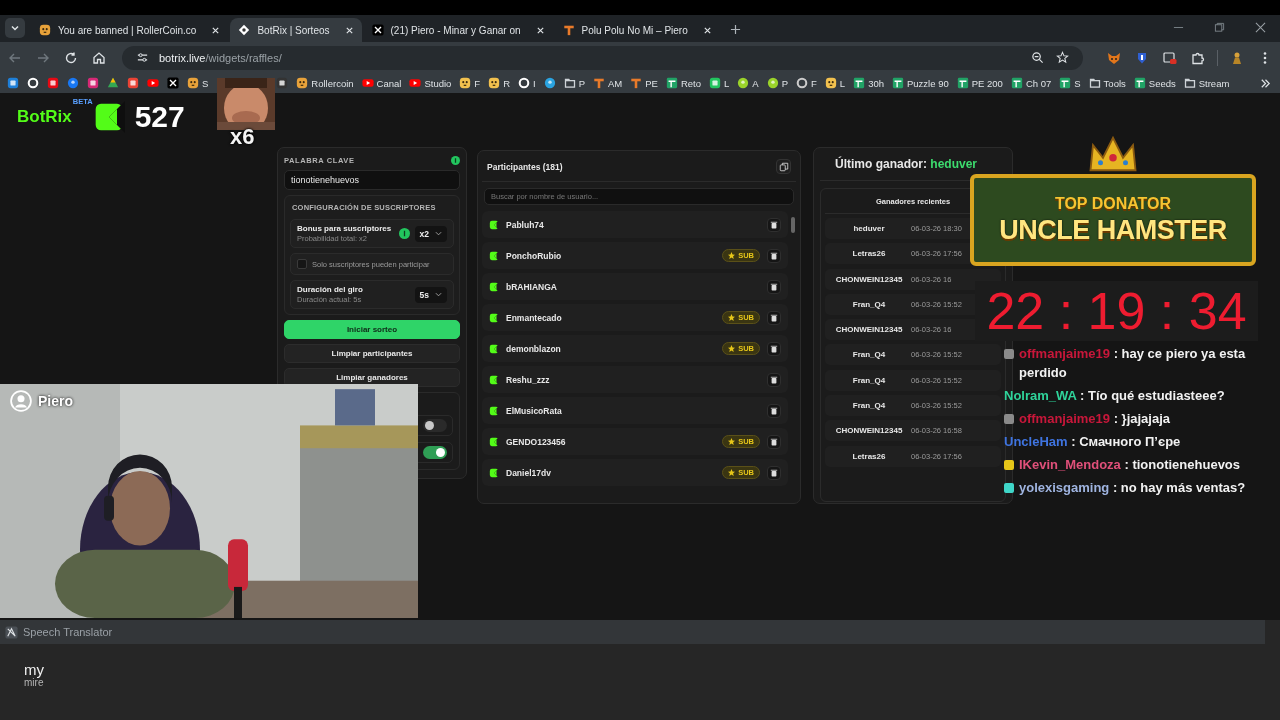 The width and height of the screenshot is (1280, 720). What do you see at coordinates (99, 57) in the screenshot?
I see `home-icon` at bounding box center [99, 57].